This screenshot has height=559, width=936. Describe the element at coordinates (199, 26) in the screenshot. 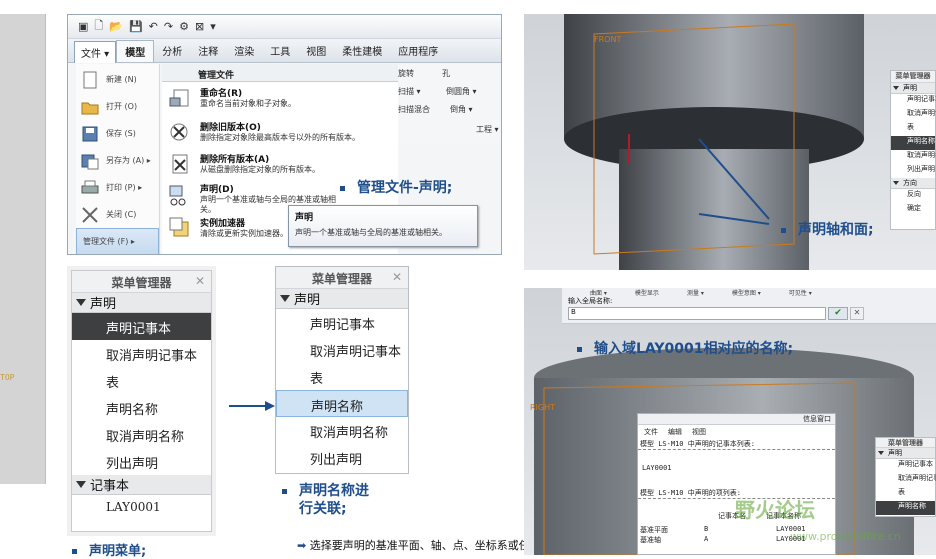

I see `windows-icon: ⊠` at that location.